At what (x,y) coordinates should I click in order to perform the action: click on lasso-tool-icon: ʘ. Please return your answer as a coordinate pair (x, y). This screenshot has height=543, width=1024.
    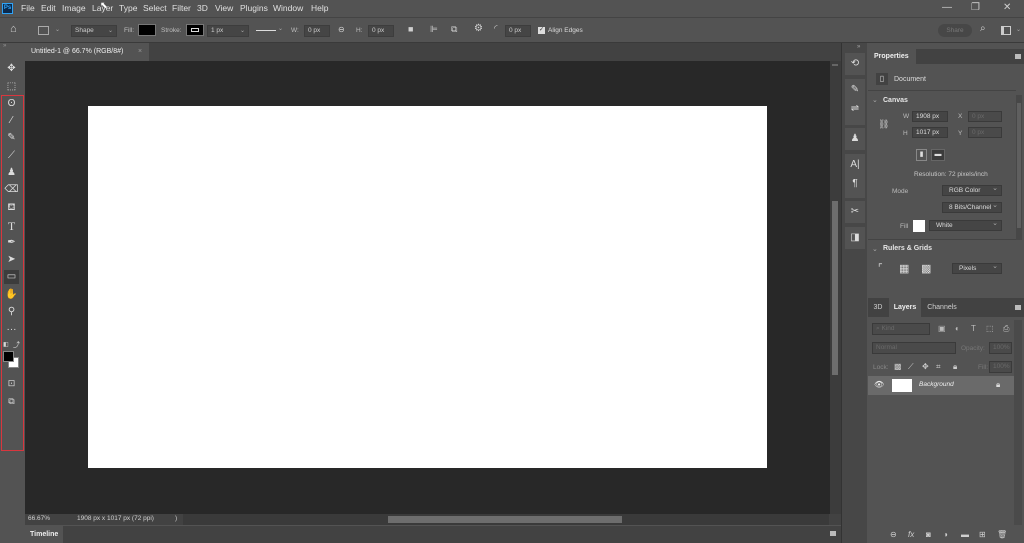
    Looking at the image, I should click on (11, 104).